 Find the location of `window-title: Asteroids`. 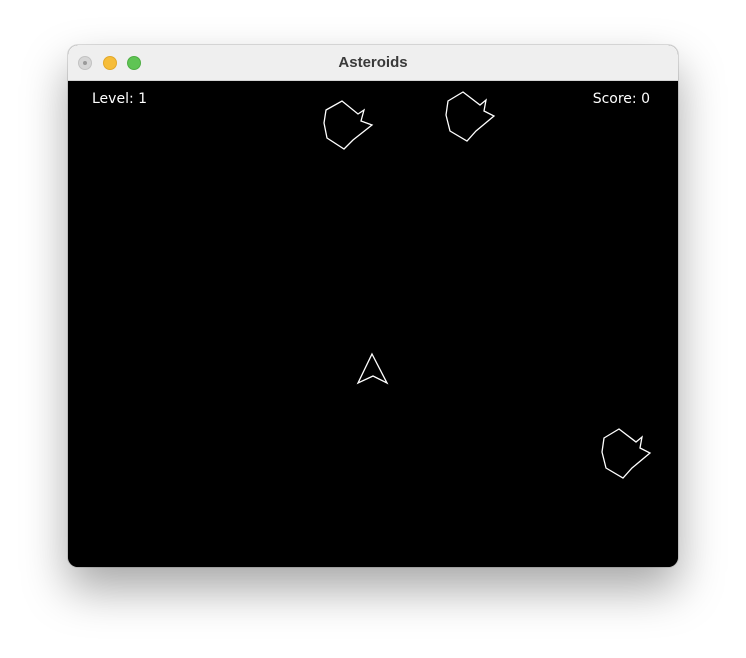

window-title: Asteroids is located at coordinates (373, 62).